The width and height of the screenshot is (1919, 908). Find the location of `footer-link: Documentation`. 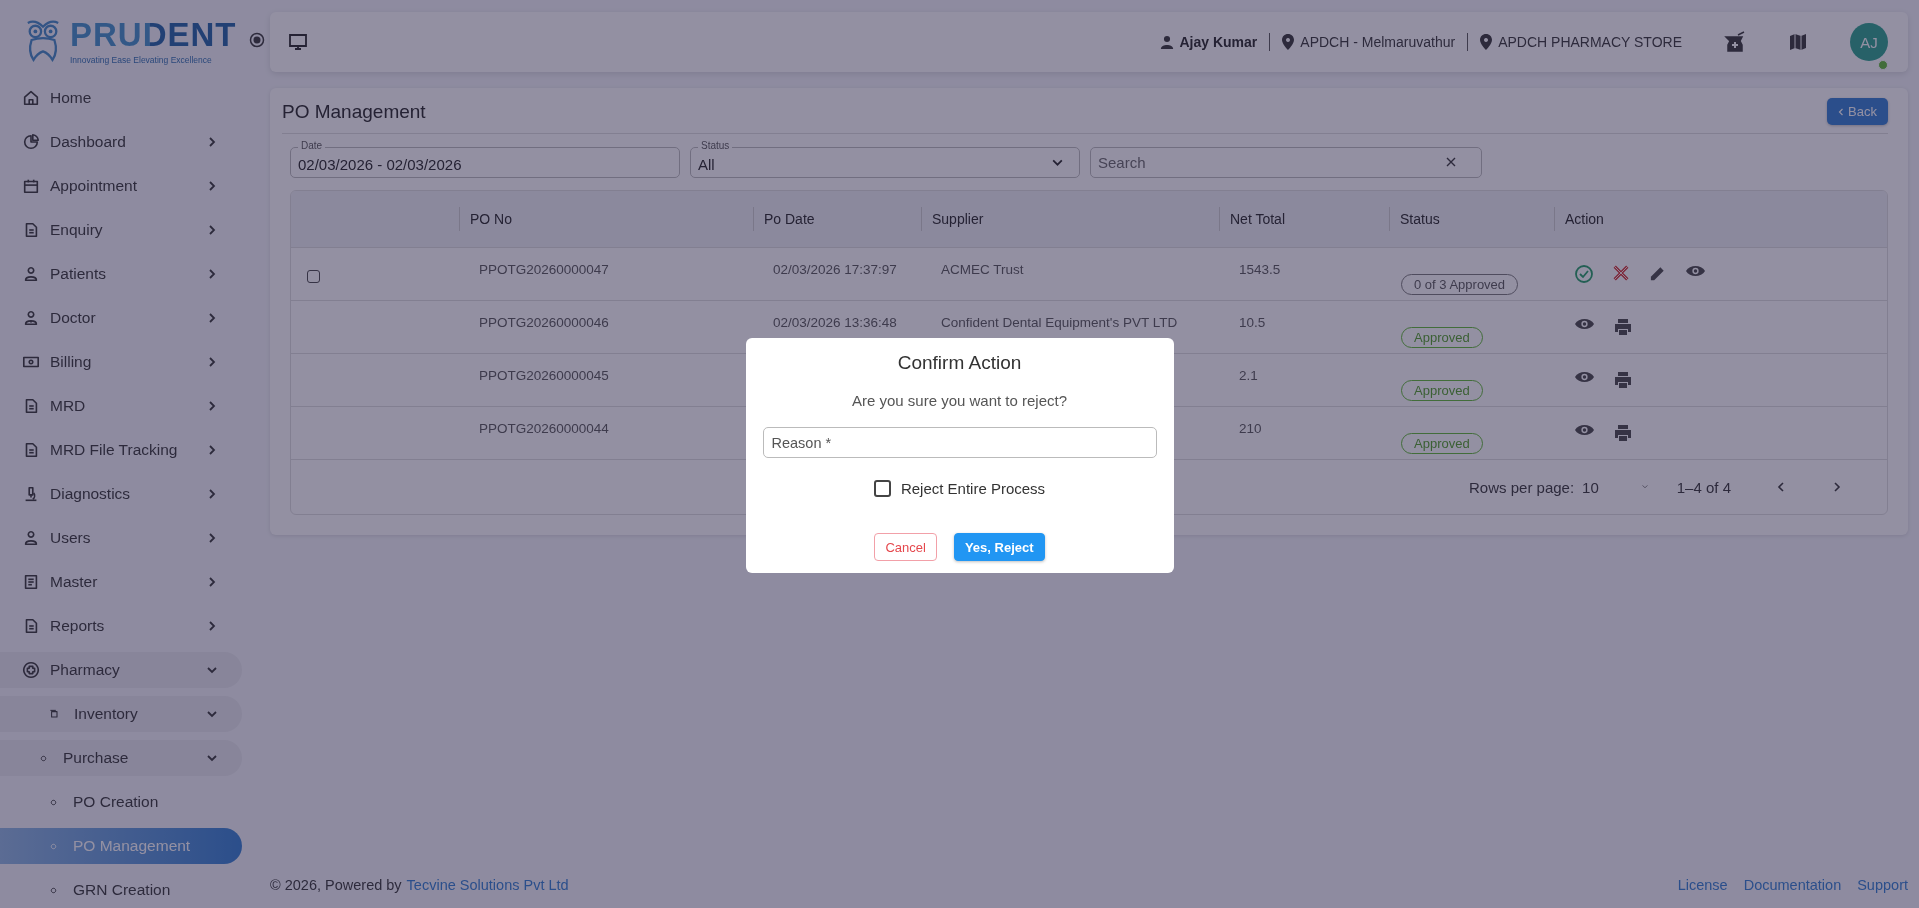

footer-link: Documentation is located at coordinates (1792, 885).